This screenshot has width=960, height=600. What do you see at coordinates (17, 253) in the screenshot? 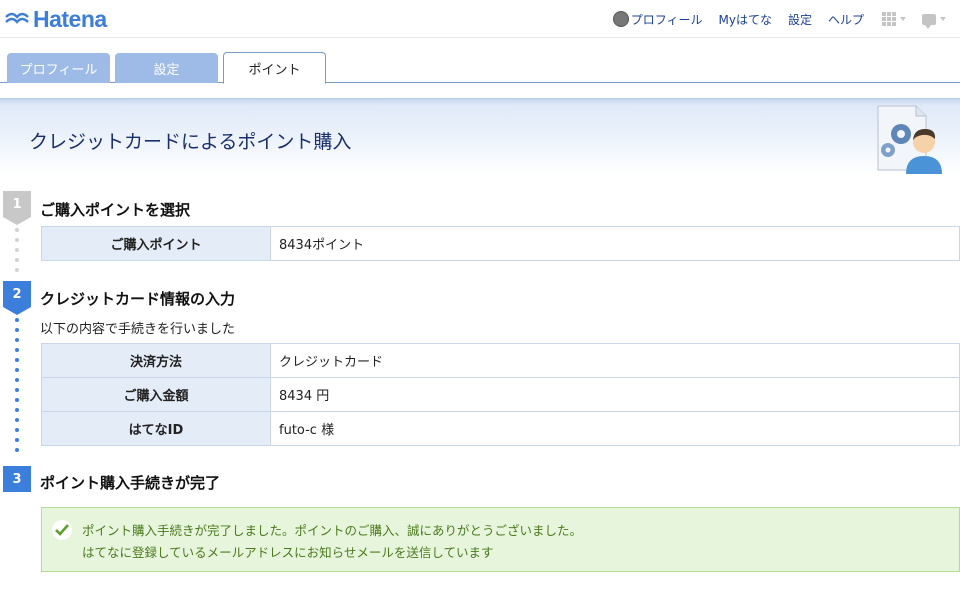
I see `step-1-connector` at bounding box center [17, 253].